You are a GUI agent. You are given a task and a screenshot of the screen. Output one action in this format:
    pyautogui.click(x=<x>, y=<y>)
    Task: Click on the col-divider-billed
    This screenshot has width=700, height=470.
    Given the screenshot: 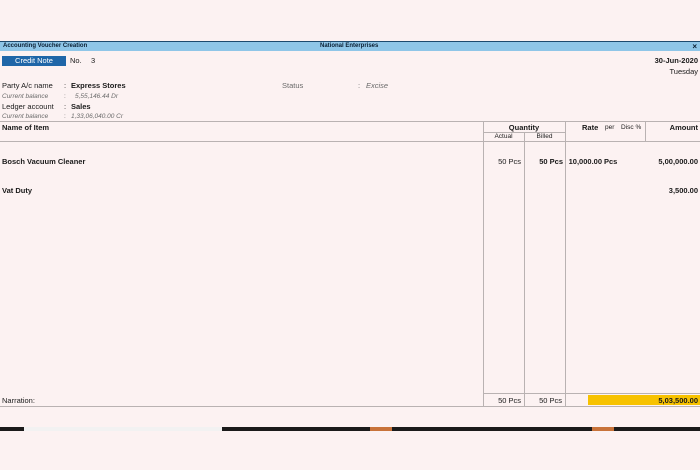 What is the action you would take?
    pyautogui.click(x=524, y=269)
    